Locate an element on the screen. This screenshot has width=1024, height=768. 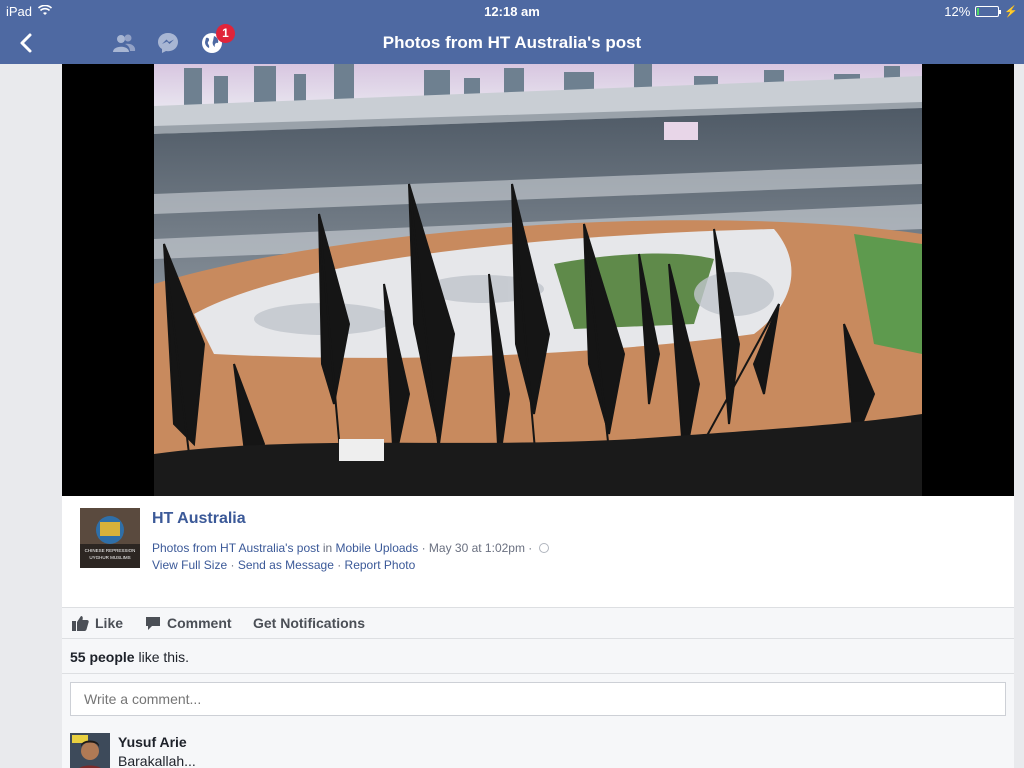
page-avatar: CHINESE REPRESSION UYGHUR MUSLIMS is located at coordinates (110, 538).